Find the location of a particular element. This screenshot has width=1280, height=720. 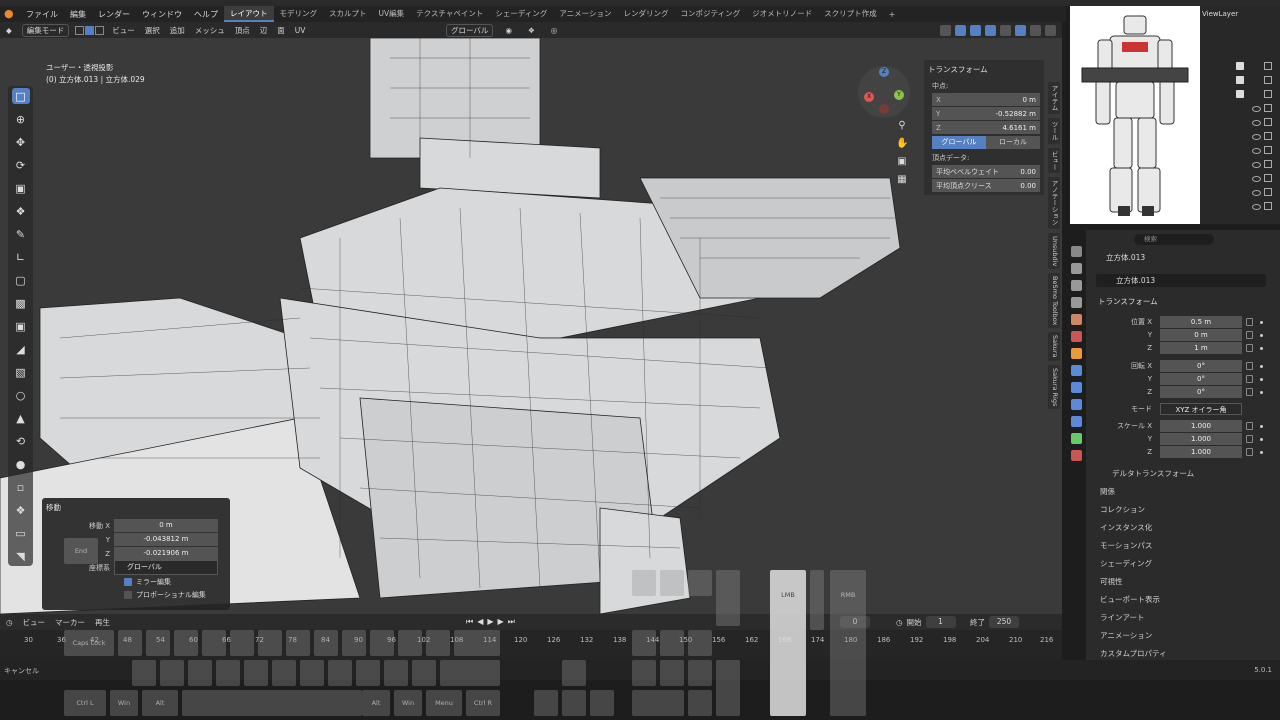

output-tab-icon is located at coordinates (1076, 285).